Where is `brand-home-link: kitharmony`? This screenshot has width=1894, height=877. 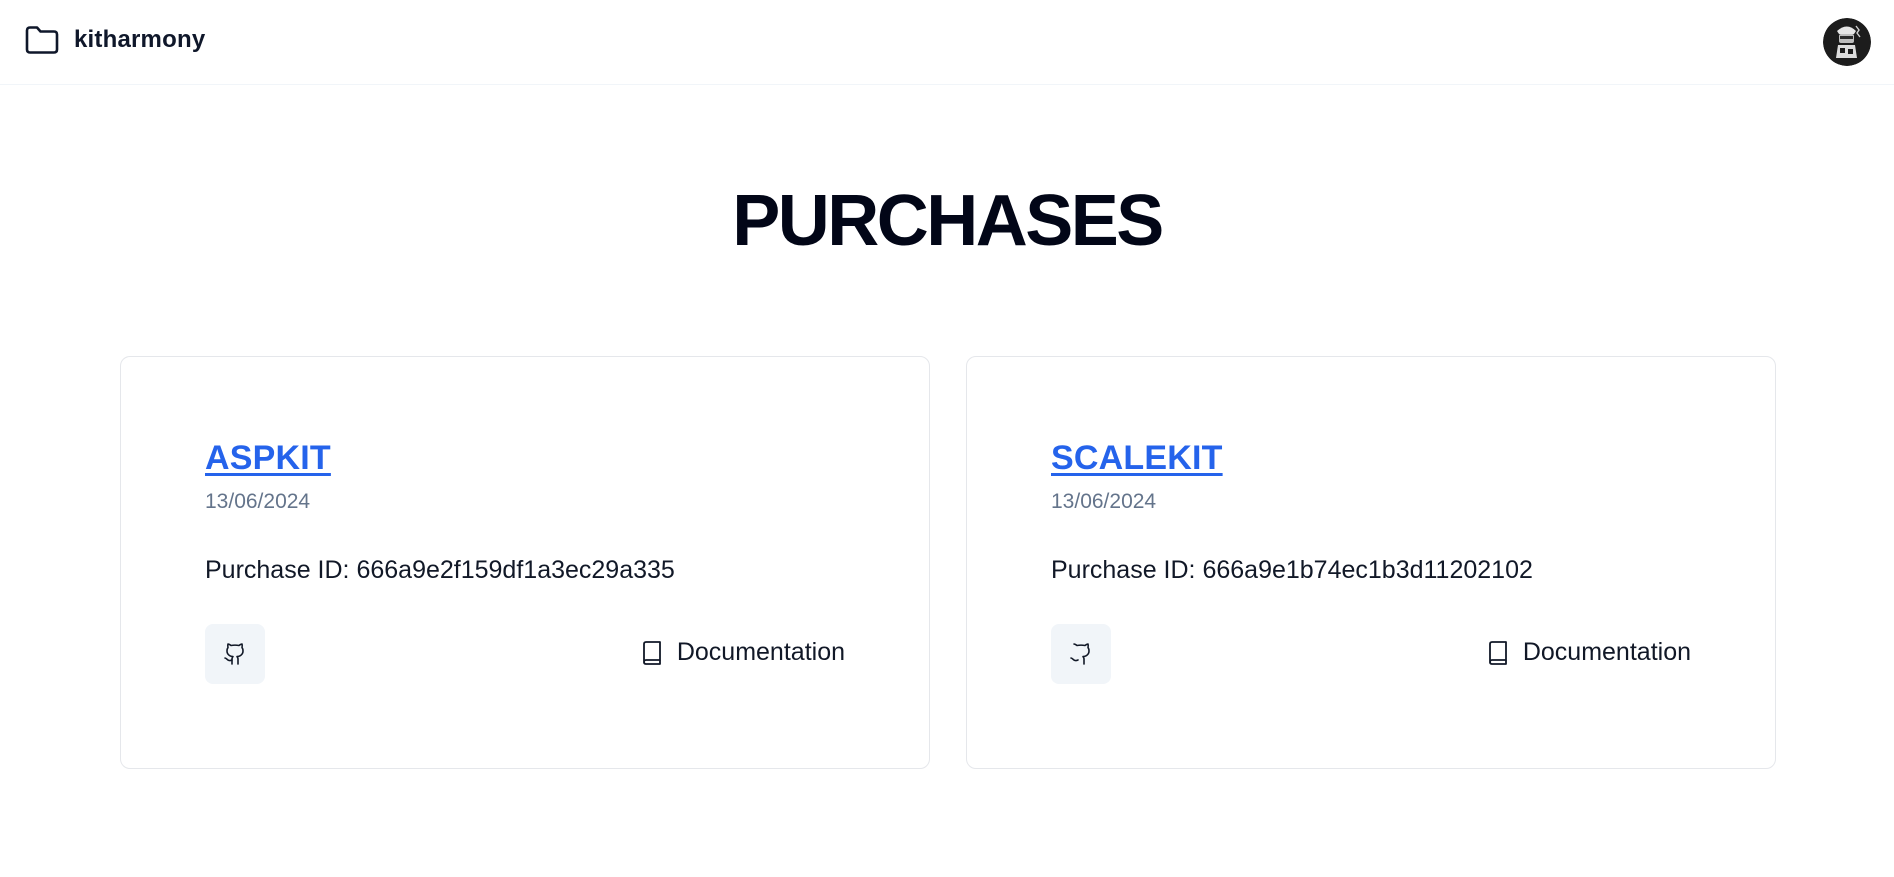 brand-home-link: kitharmony is located at coordinates (114, 40).